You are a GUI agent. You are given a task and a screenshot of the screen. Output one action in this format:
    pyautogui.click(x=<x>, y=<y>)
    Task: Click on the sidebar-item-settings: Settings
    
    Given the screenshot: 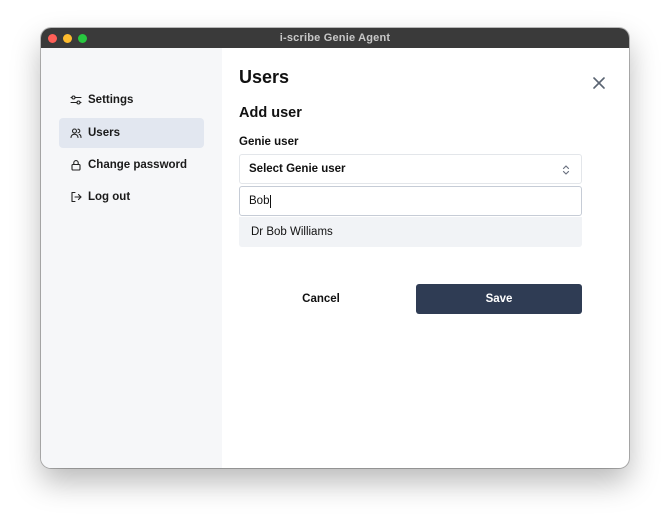 What is the action you would take?
    pyautogui.click(x=131, y=100)
    